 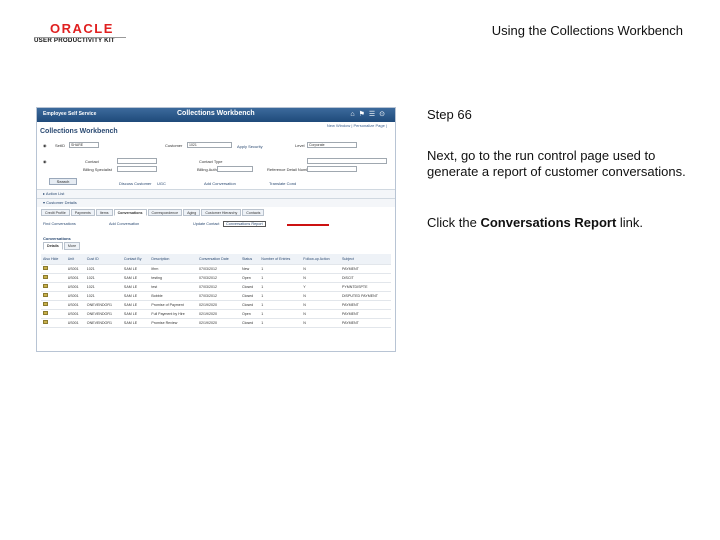 What do you see at coordinates (135, 183) in the screenshot?
I see `discuss-customer-link: Discuss Customer` at bounding box center [135, 183].